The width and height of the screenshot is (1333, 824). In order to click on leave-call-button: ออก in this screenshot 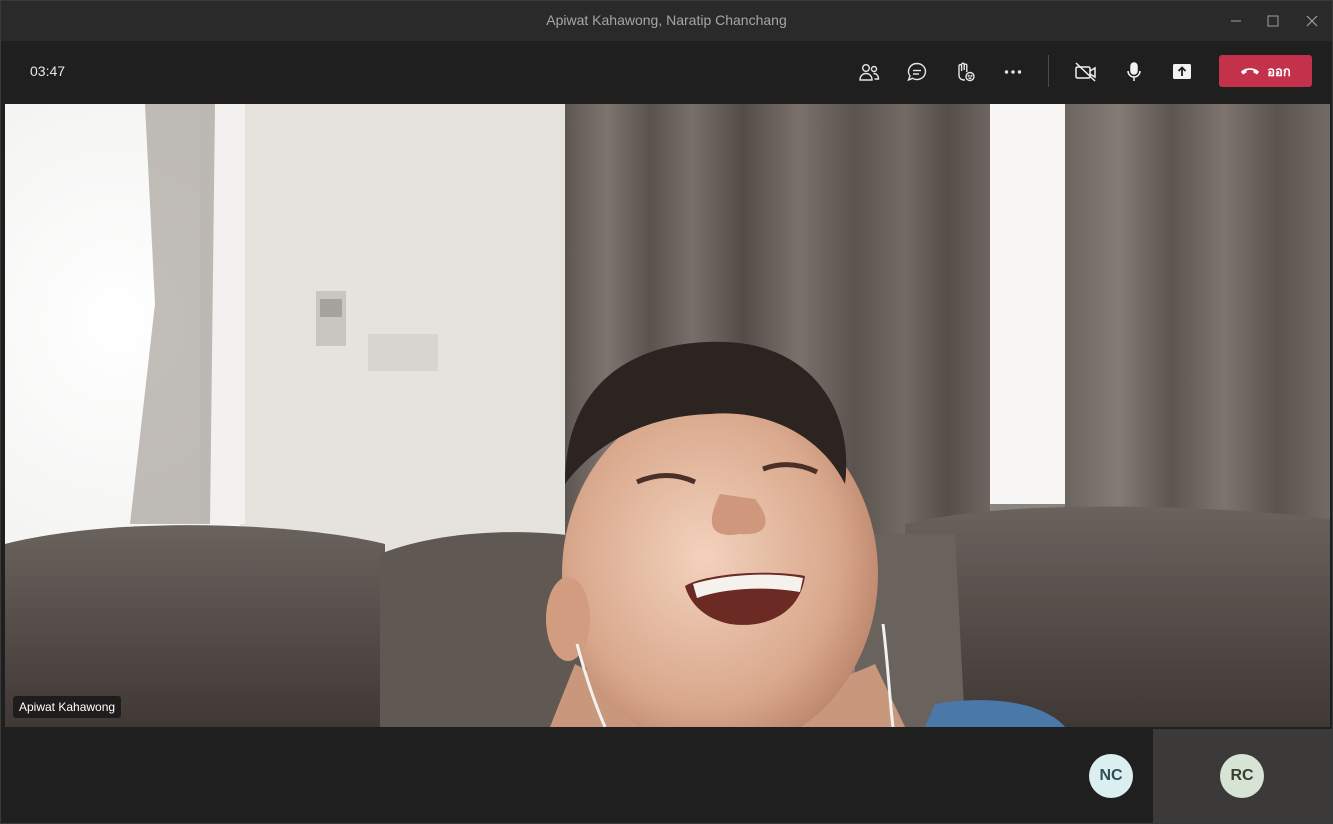, I will do `click(1265, 71)`.